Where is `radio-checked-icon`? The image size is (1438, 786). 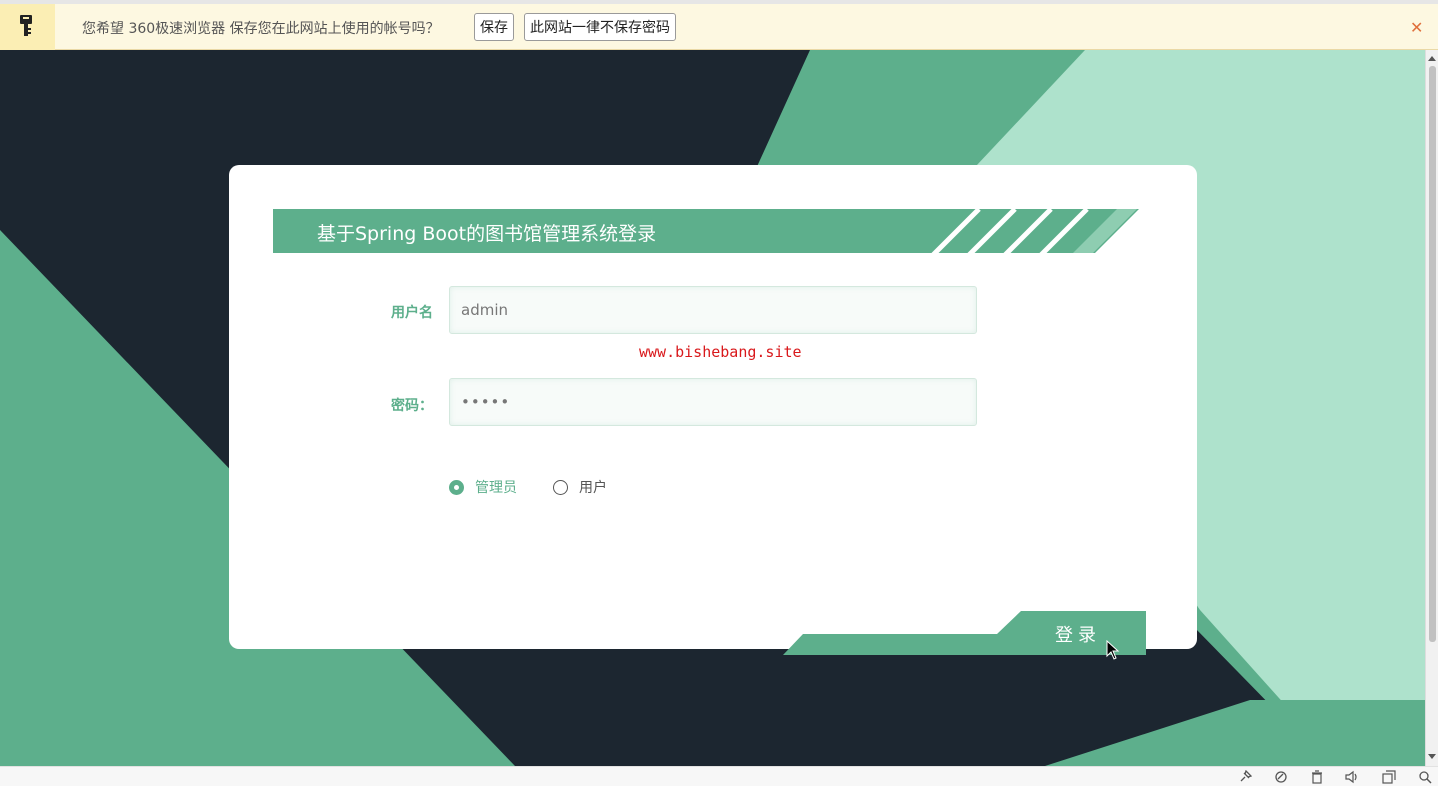 radio-checked-icon is located at coordinates (456, 487).